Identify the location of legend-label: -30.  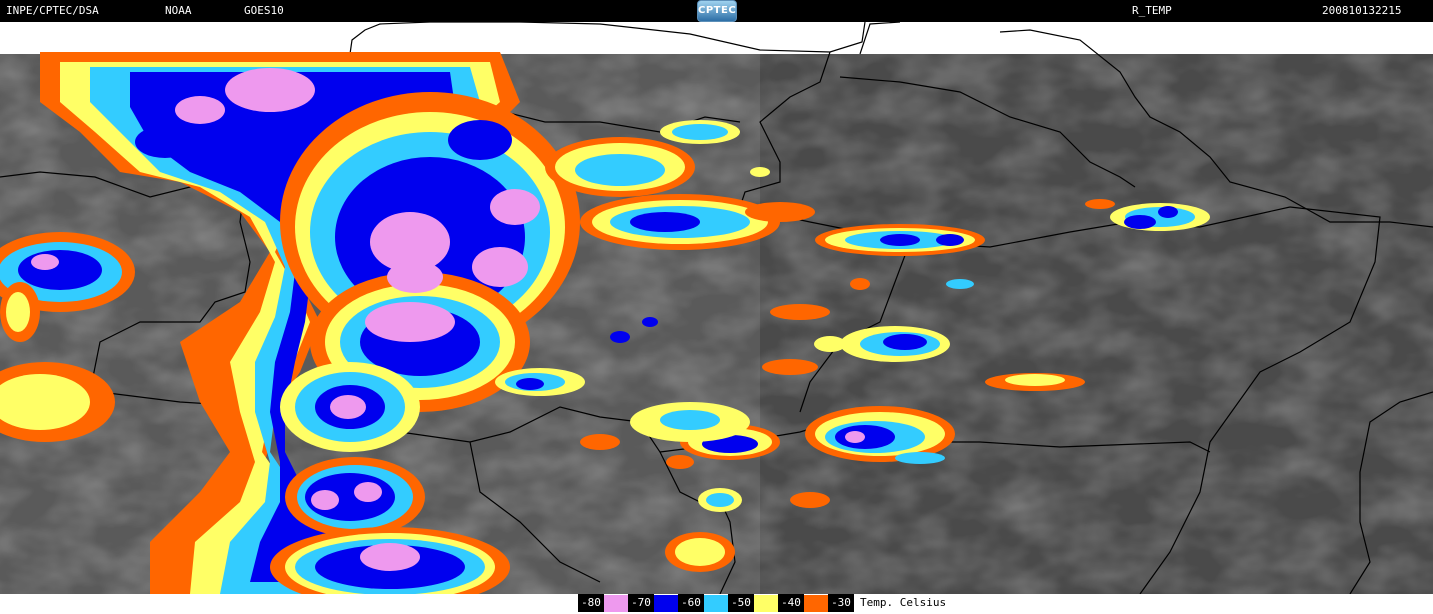
(841, 603).